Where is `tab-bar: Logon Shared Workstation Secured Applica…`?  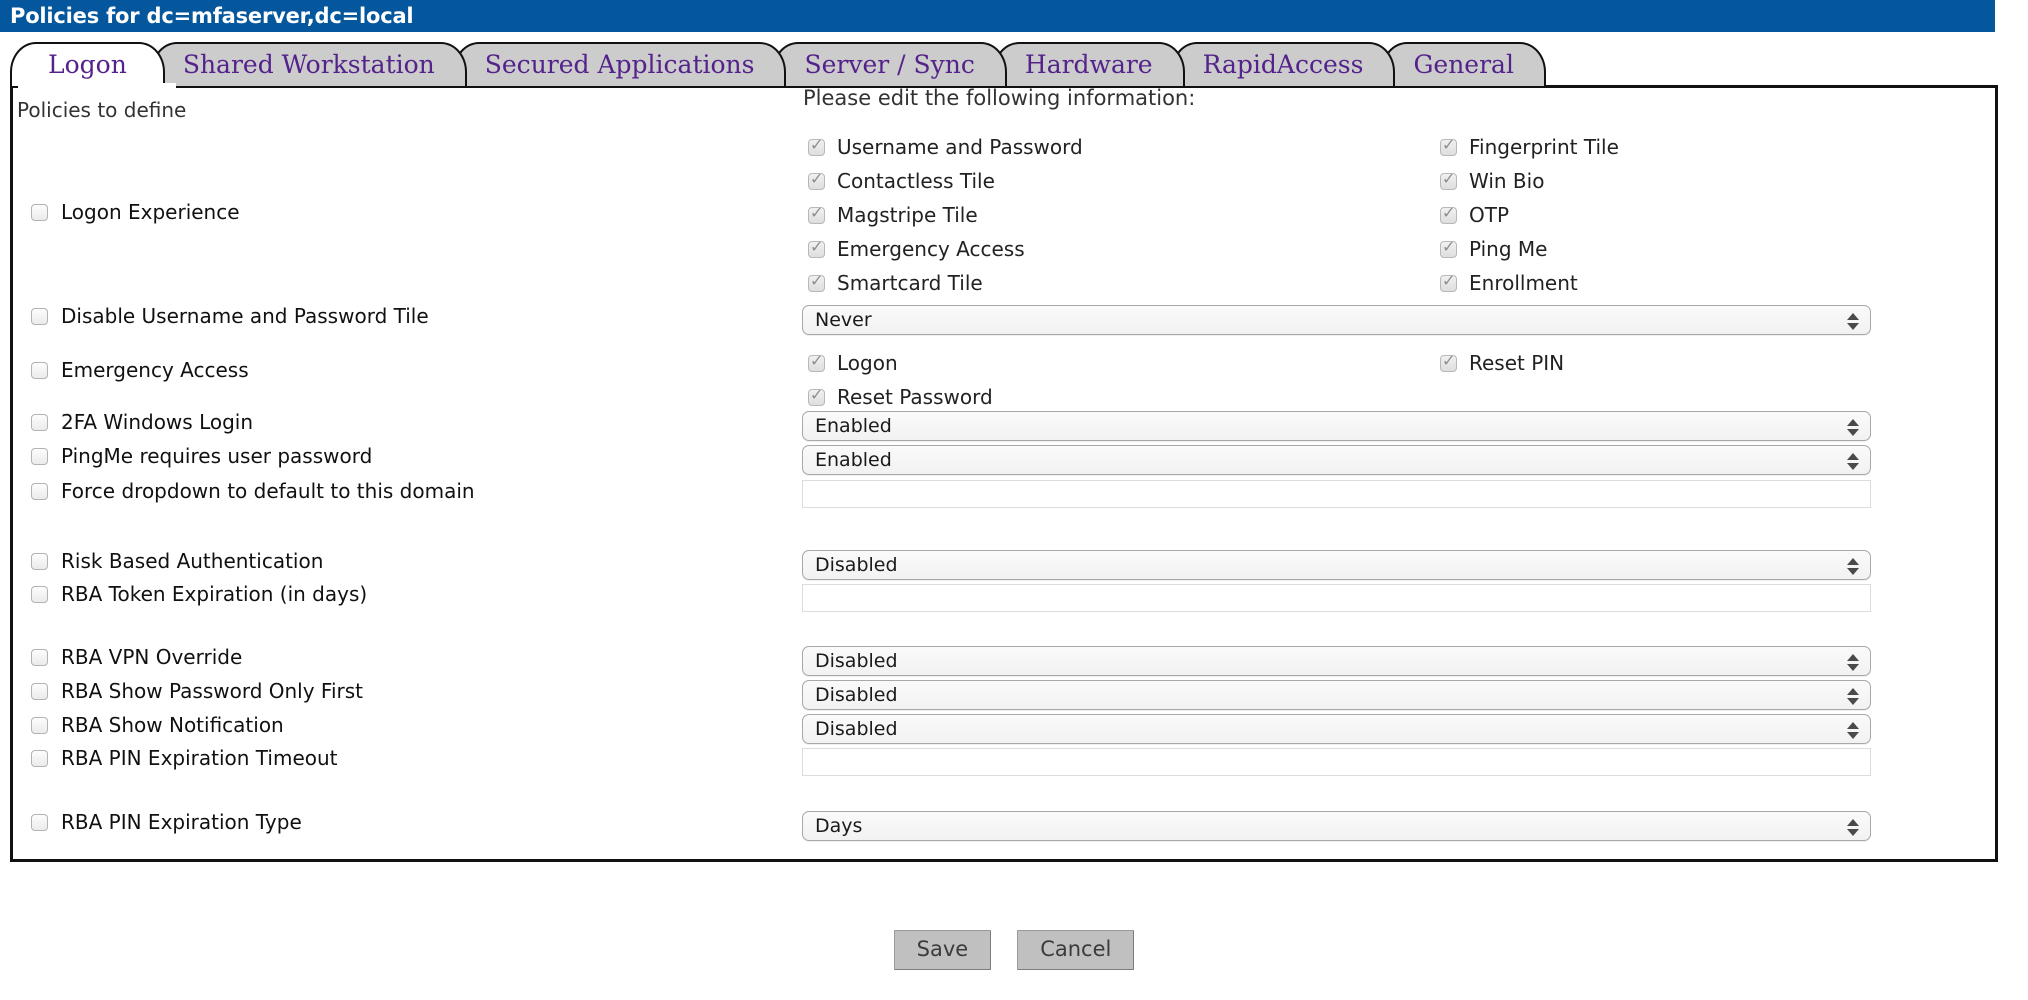
tab-bar: Logon Shared Workstation Secured Applica… is located at coordinates (778, 63).